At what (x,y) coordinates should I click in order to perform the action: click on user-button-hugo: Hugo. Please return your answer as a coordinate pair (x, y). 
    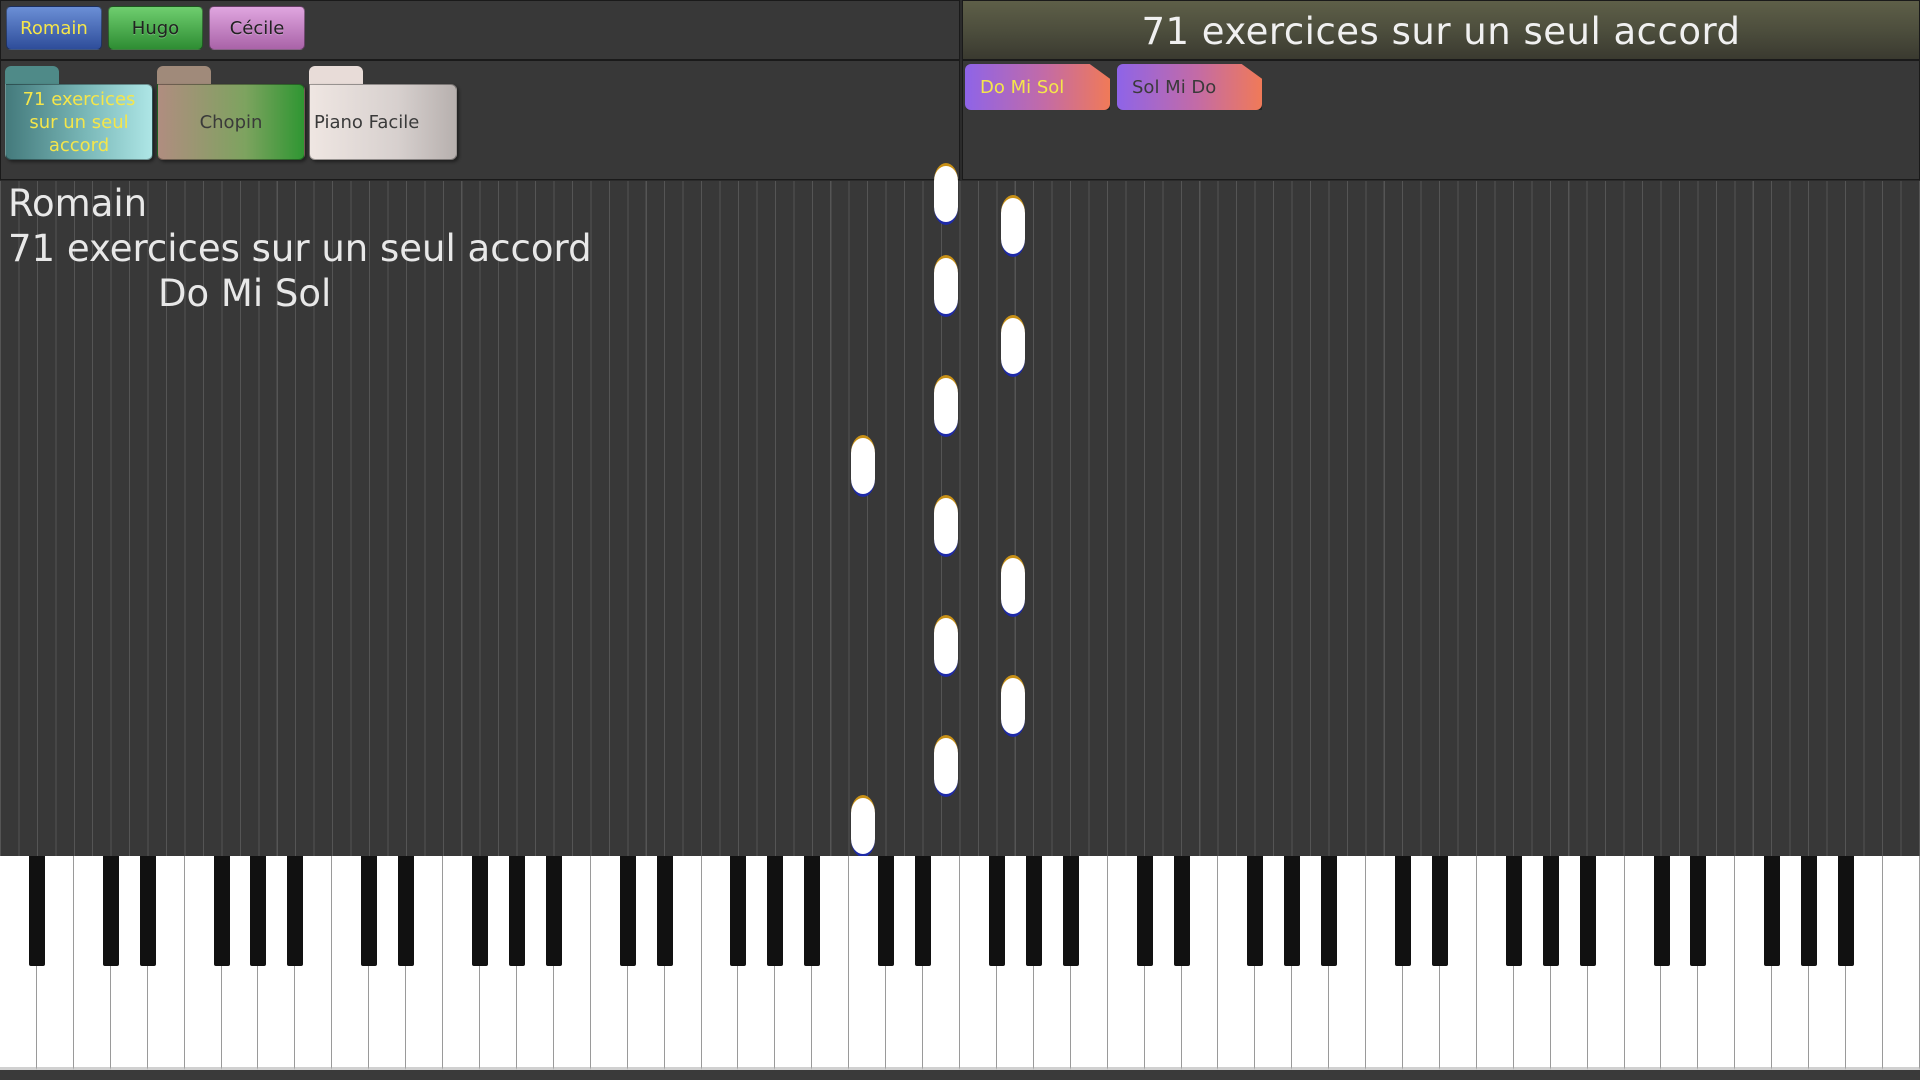
    Looking at the image, I should click on (155, 28).